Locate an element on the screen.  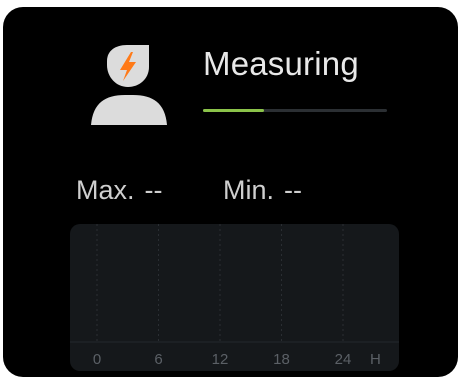
chart-x-axis: 0 6 12 18 24 is located at coordinates (222, 359).